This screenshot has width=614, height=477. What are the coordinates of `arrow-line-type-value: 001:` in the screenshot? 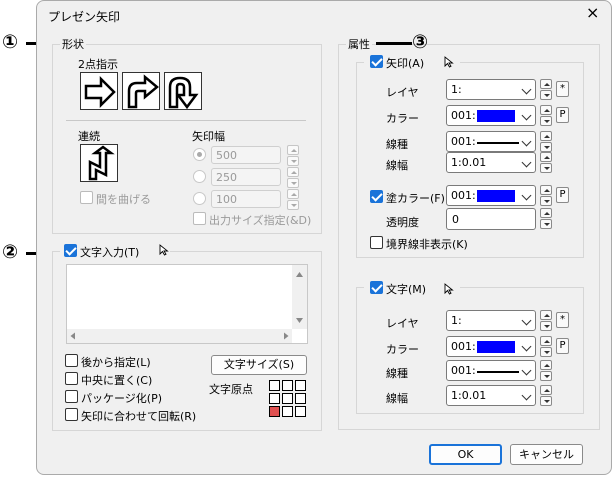 It's located at (463, 141).